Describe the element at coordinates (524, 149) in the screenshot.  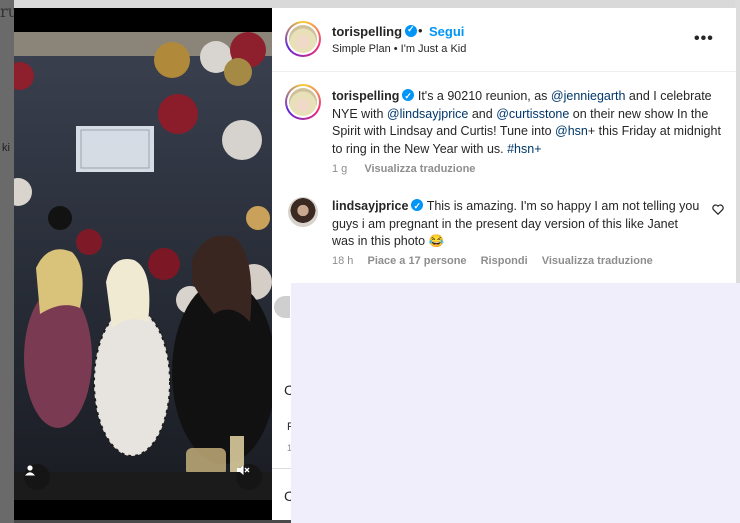
I see `hashtag-link: #hsn+` at that location.